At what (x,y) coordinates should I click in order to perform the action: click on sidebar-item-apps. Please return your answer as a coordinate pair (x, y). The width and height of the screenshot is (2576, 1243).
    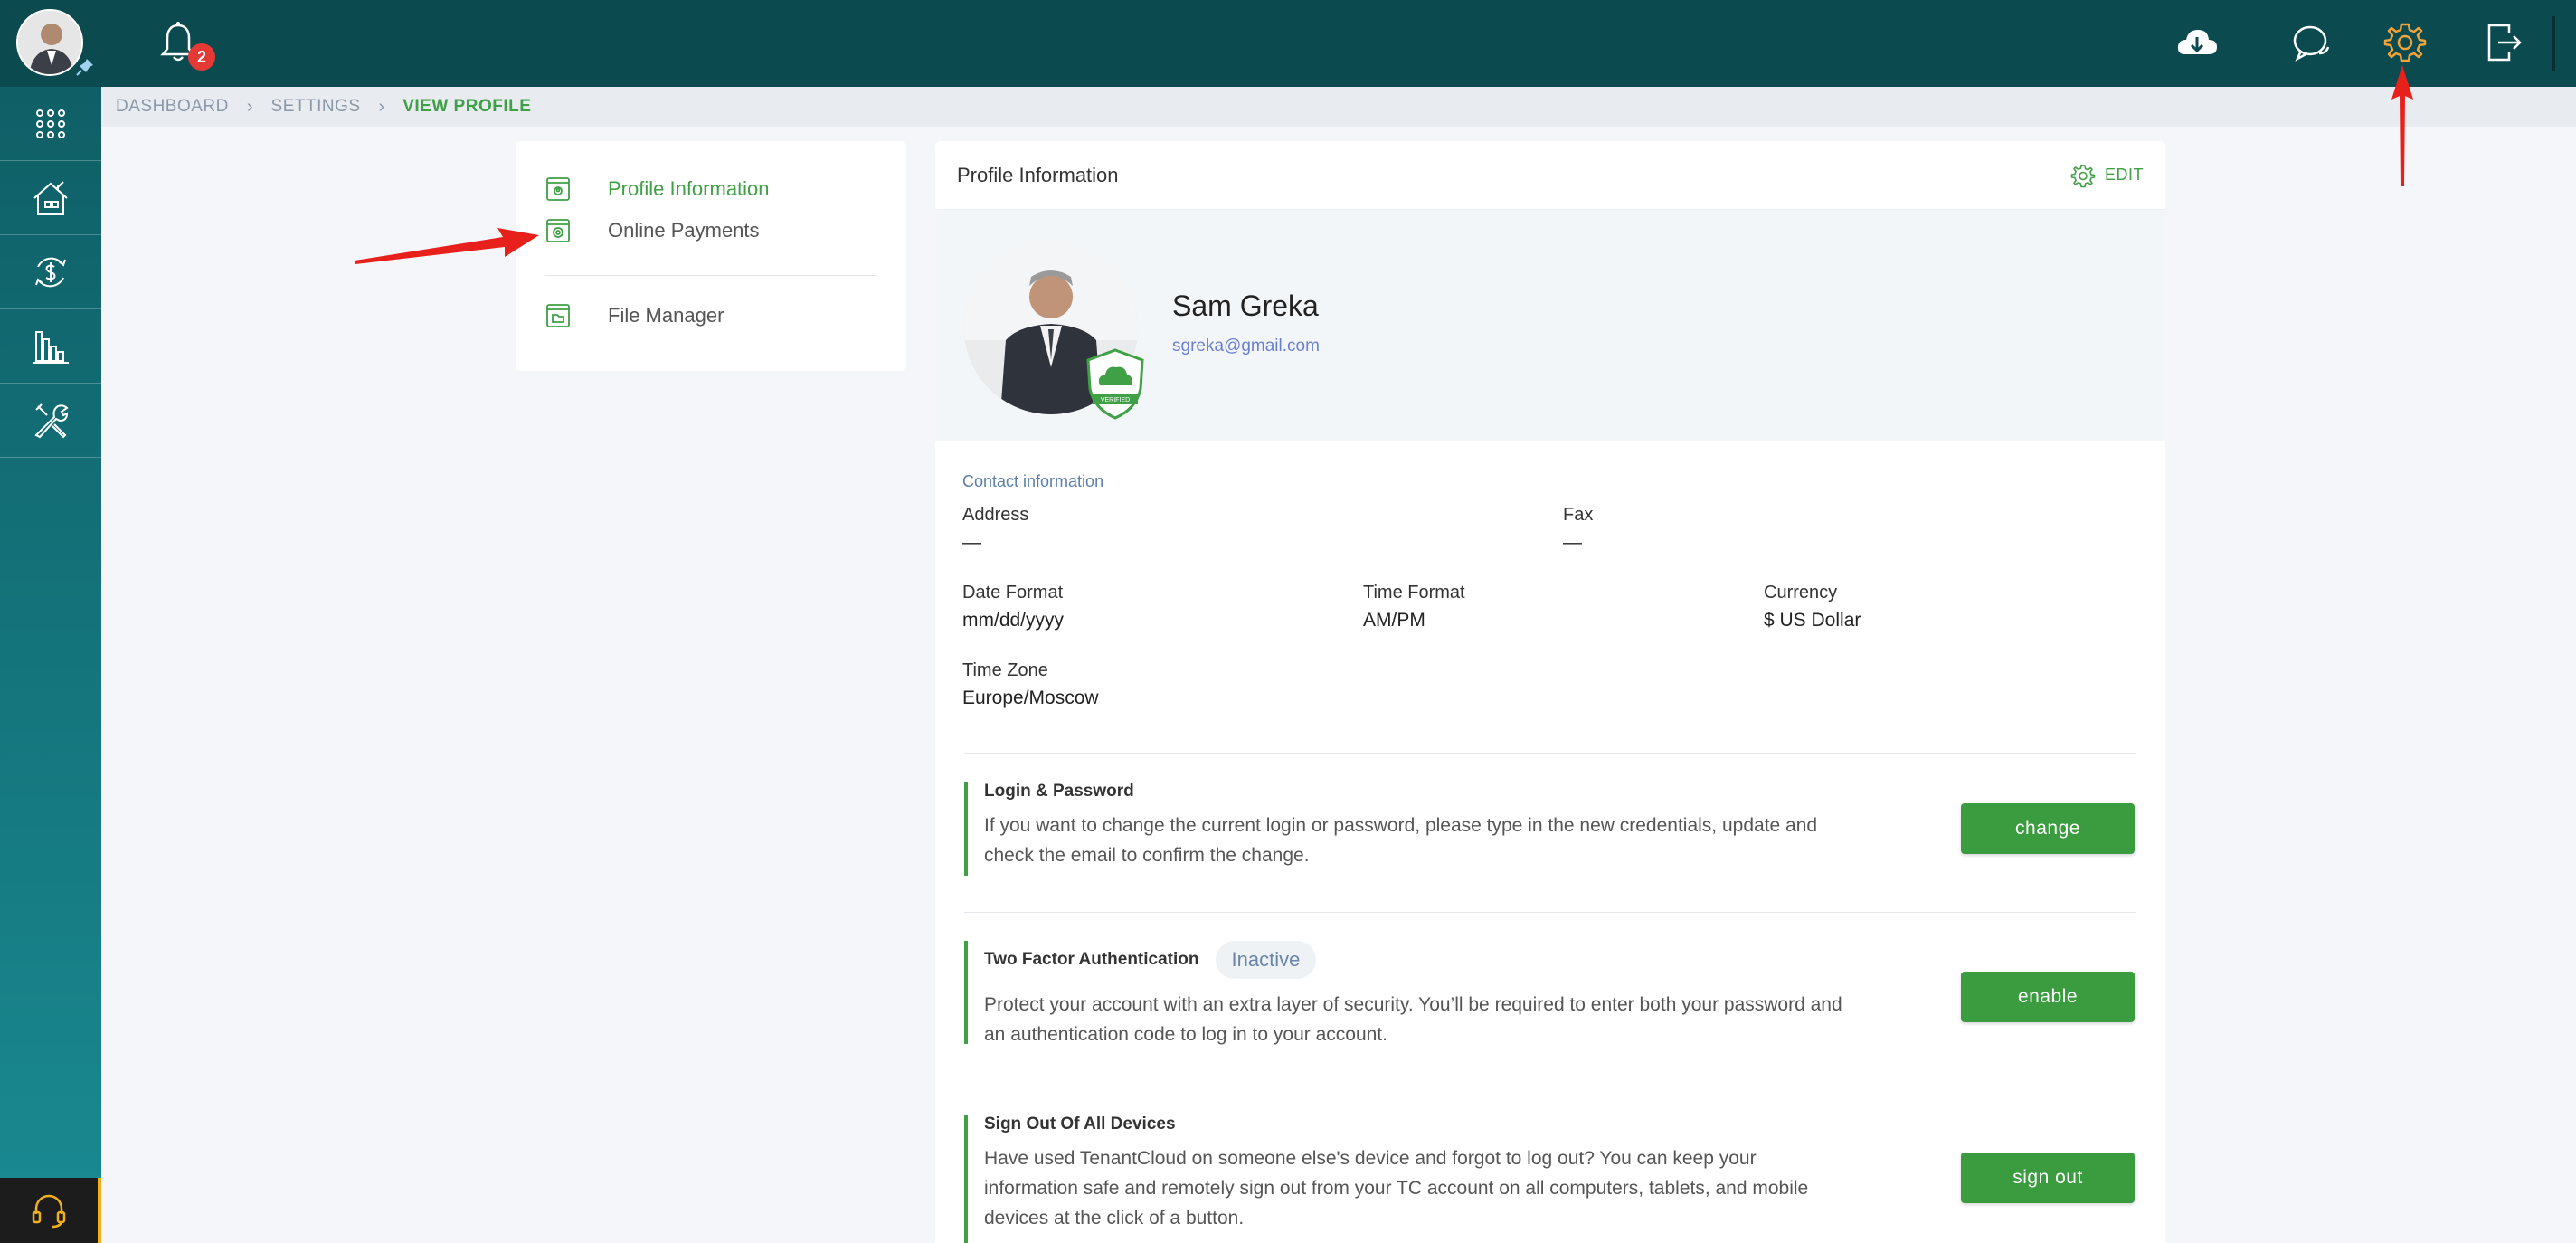
    Looking at the image, I should click on (50, 124).